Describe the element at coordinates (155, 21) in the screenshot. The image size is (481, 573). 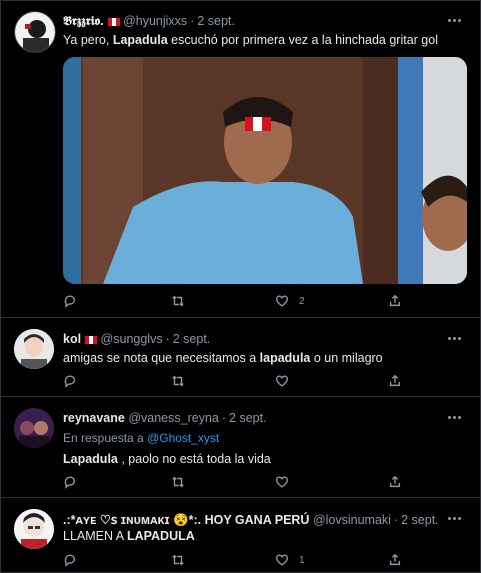
I see `handle: @hyunjixxs` at that location.